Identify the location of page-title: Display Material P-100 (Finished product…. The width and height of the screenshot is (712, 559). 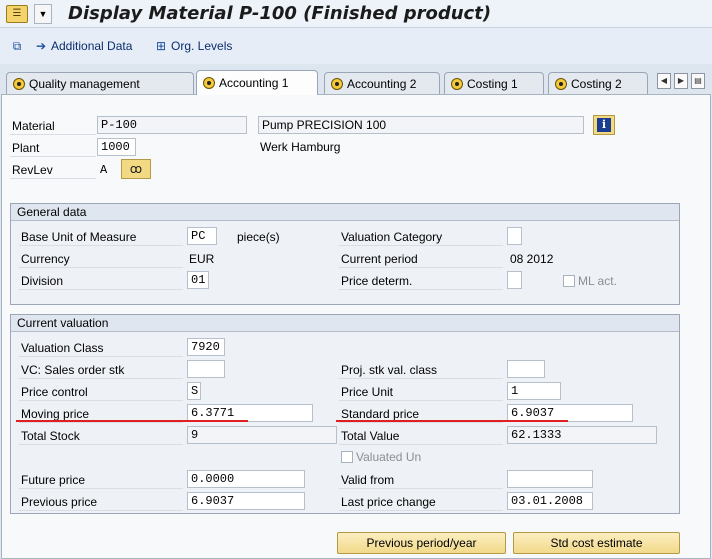
(280, 13).